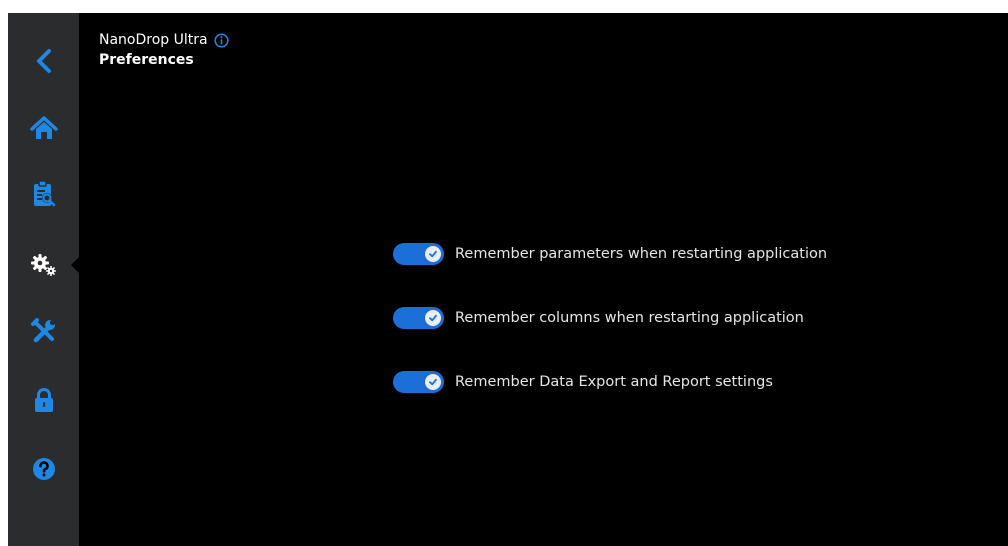 This screenshot has width=1008, height=546. I want to click on lock-icon, so click(43, 400).